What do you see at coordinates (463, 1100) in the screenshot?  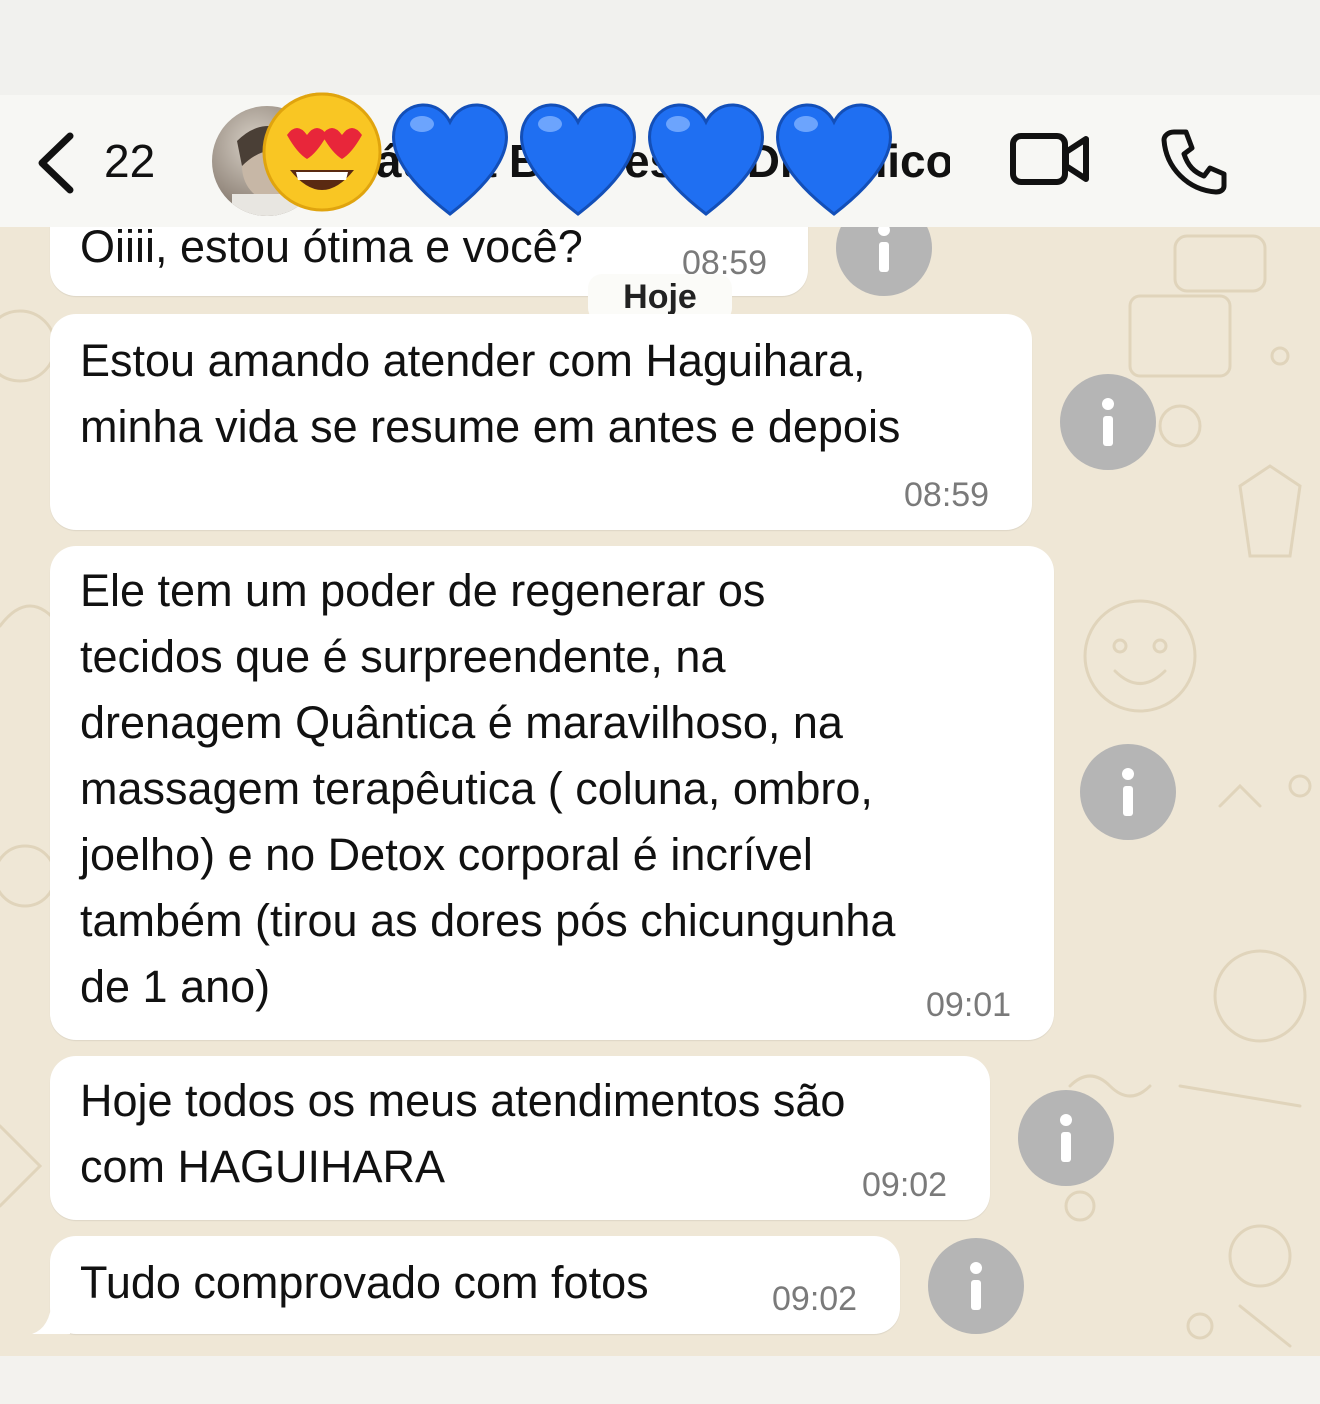 I see `message-text-line: Hoje todos os meus atendimentos são` at bounding box center [463, 1100].